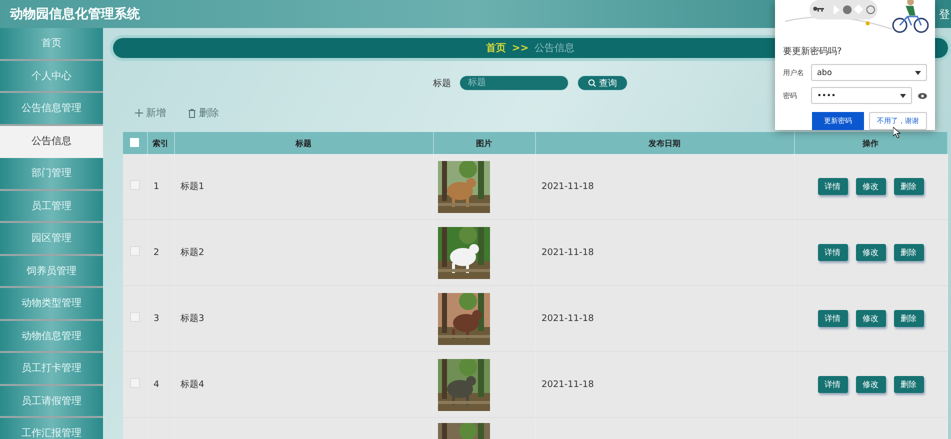 This screenshot has width=951, height=439. Describe the element at coordinates (554, 48) in the screenshot. I see `breadcrumb-current: 公告信息` at that location.